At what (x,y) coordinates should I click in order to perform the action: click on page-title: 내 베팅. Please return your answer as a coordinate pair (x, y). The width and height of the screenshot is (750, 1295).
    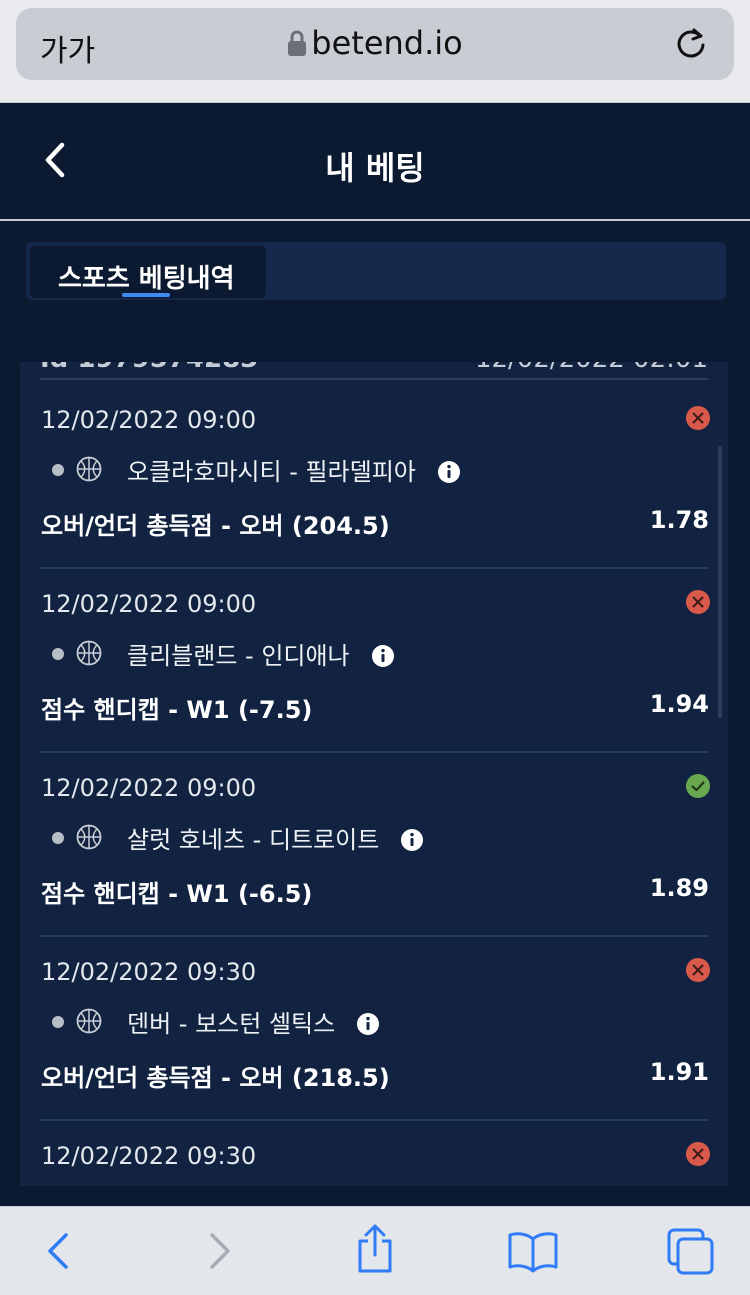
    Looking at the image, I should click on (375, 168).